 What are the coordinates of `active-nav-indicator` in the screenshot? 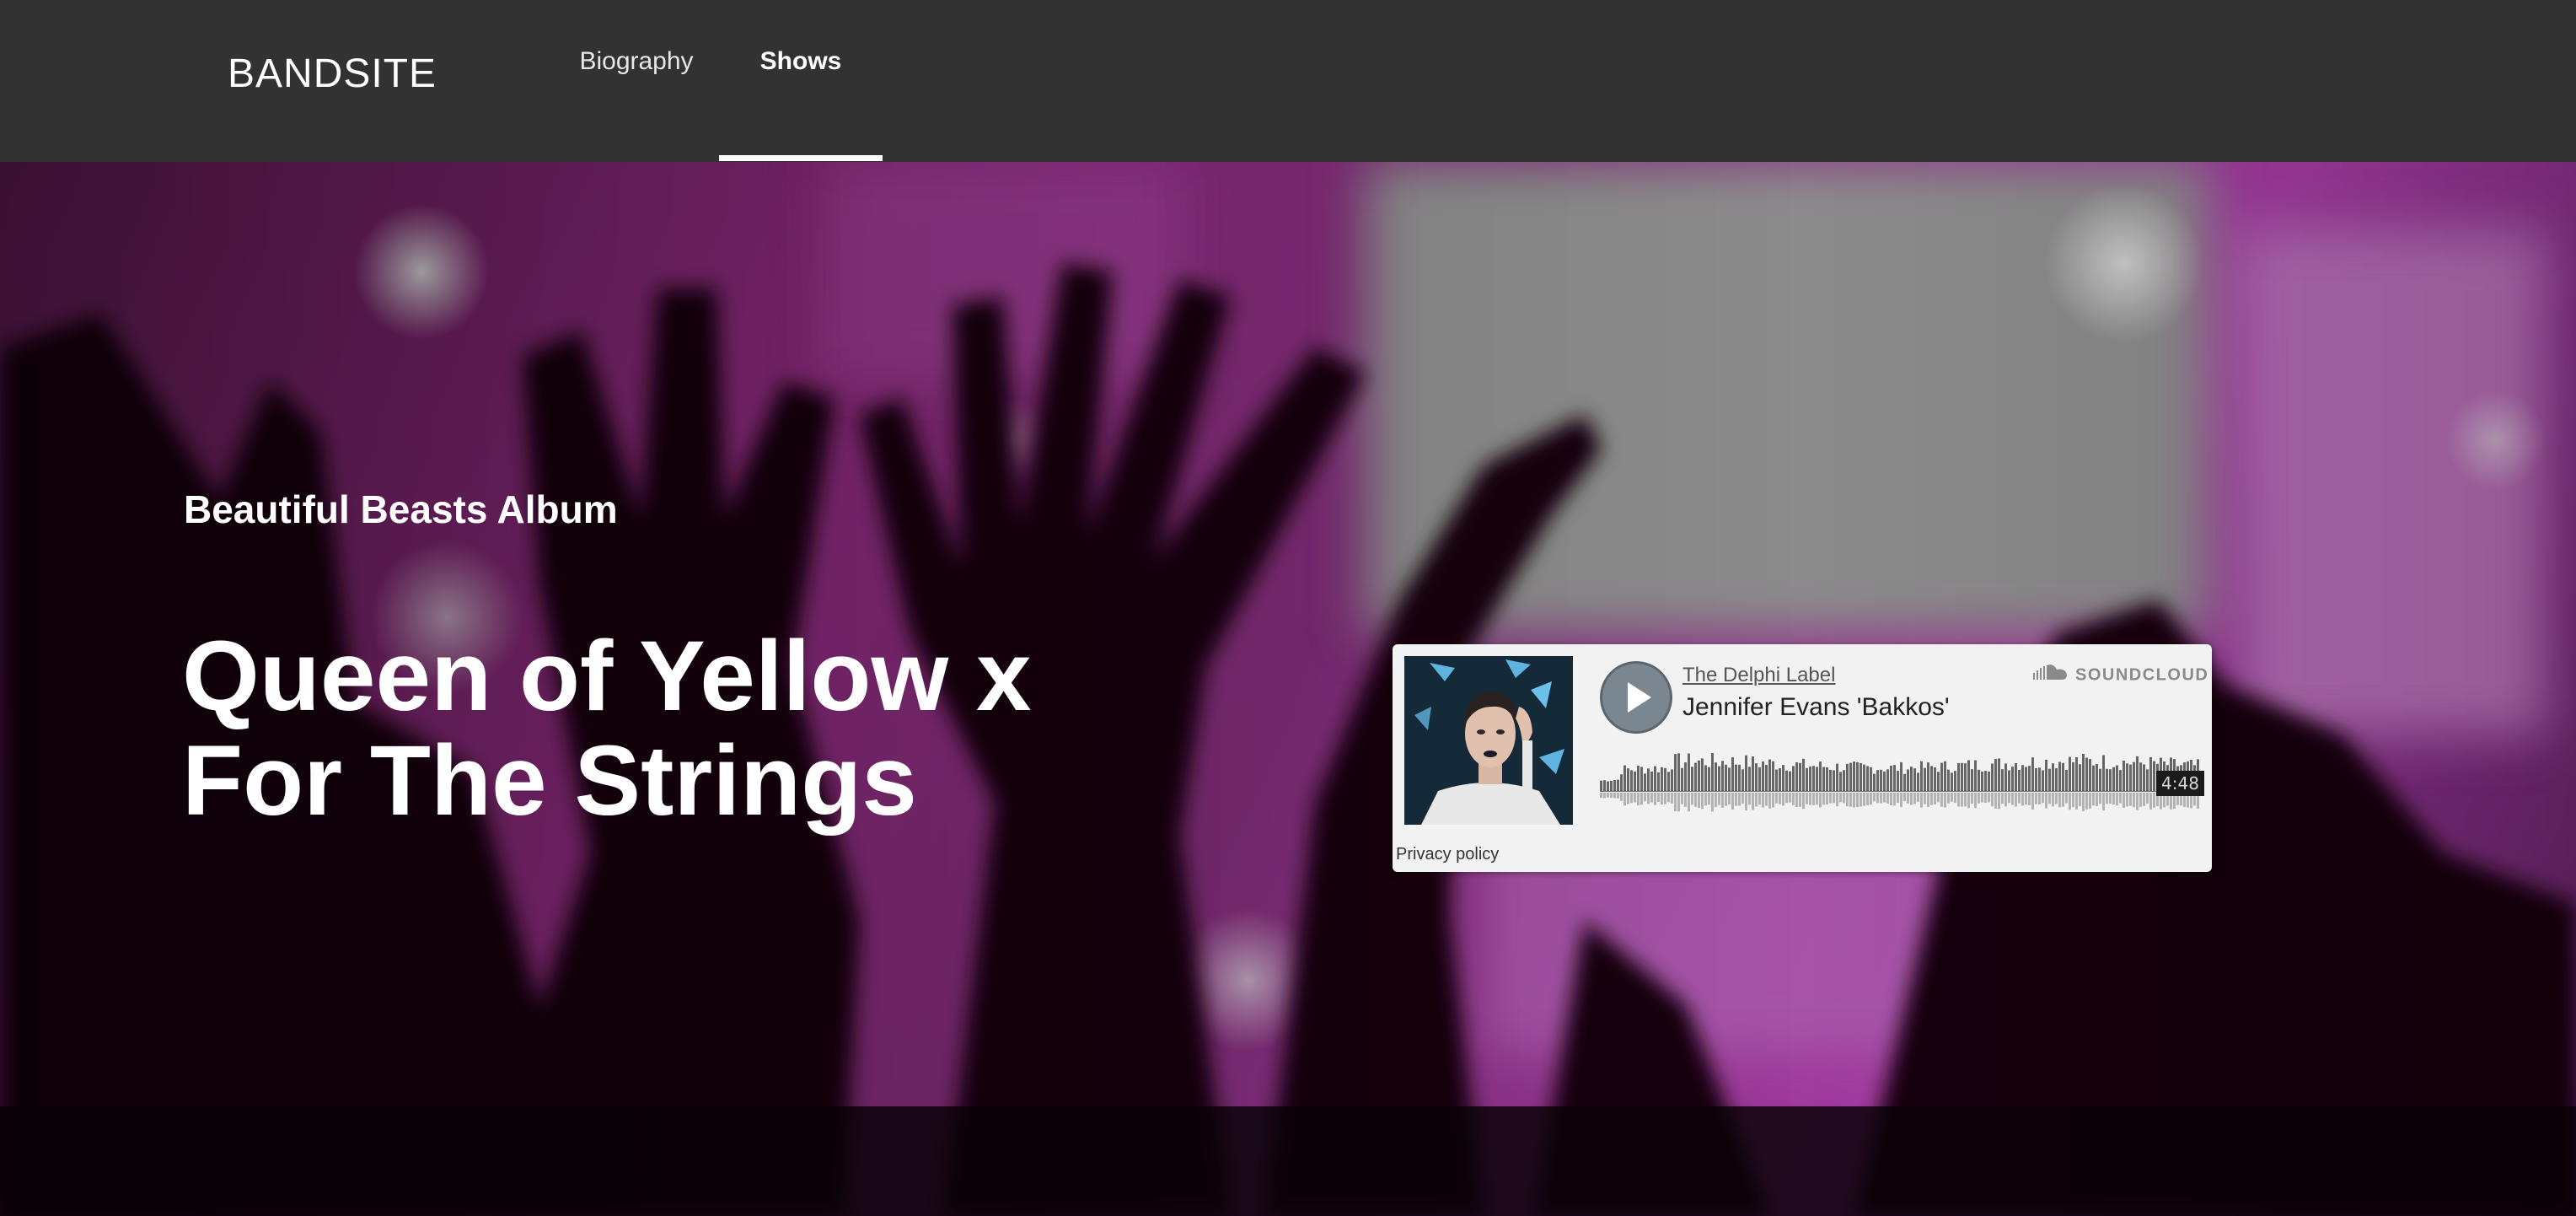 It's located at (801, 158).